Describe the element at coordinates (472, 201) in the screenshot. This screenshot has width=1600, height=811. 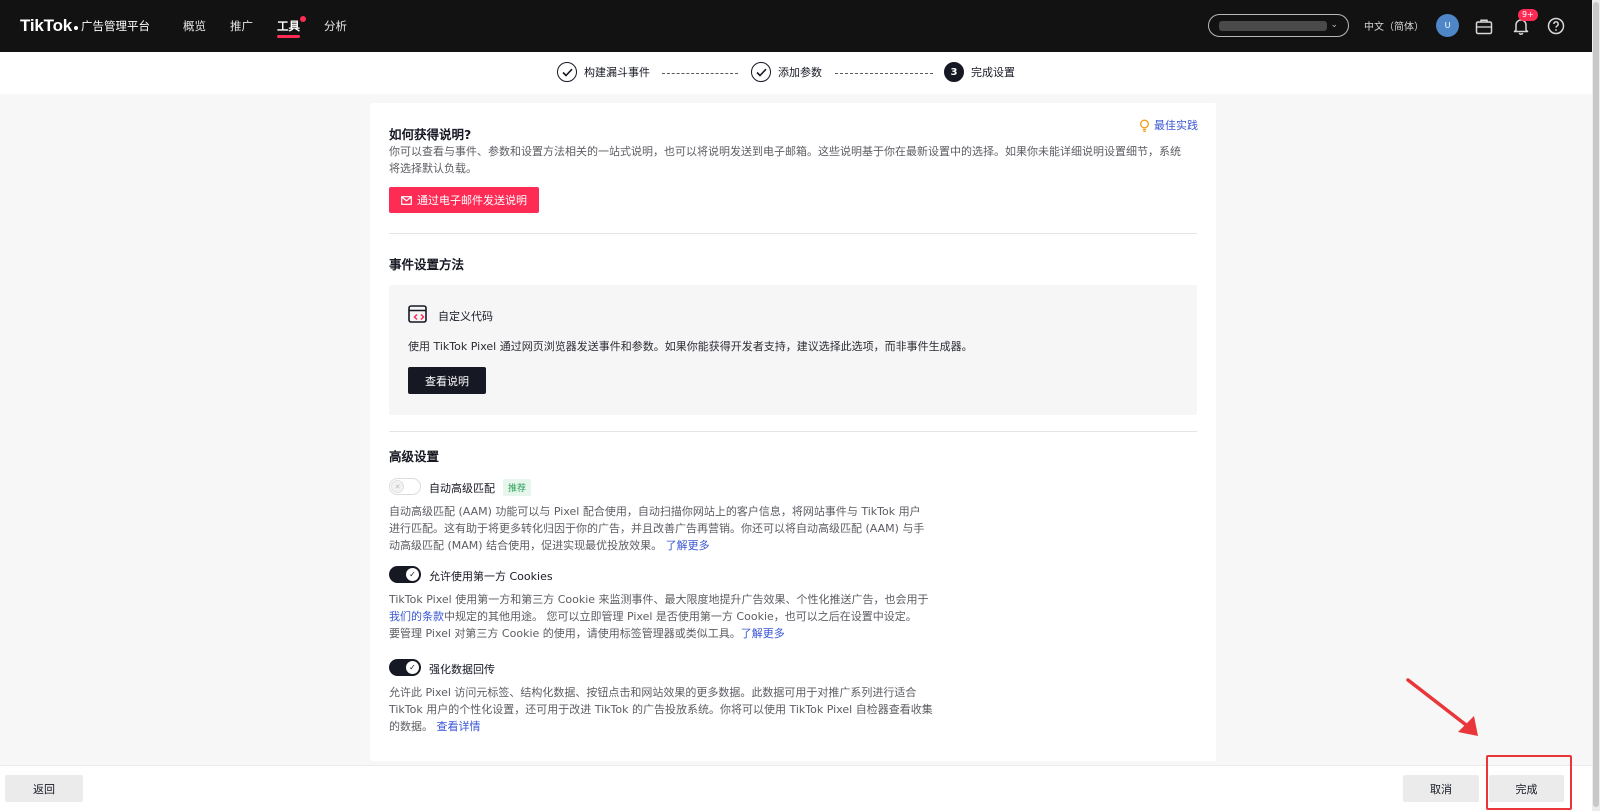
I see `email-button-label: 通过电子邮件发送说明` at that location.